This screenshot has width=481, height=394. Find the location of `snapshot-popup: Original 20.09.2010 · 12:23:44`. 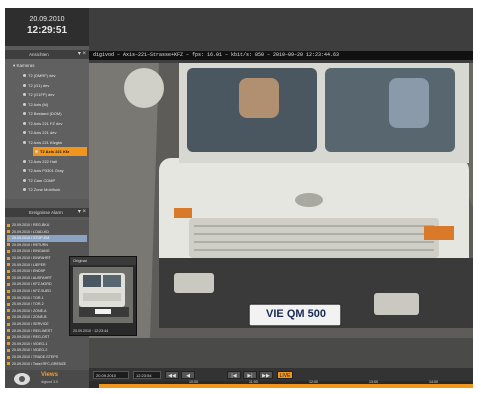

snapshot-popup: Original 20.09.2010 · 12:23:44 is located at coordinates (103, 296).